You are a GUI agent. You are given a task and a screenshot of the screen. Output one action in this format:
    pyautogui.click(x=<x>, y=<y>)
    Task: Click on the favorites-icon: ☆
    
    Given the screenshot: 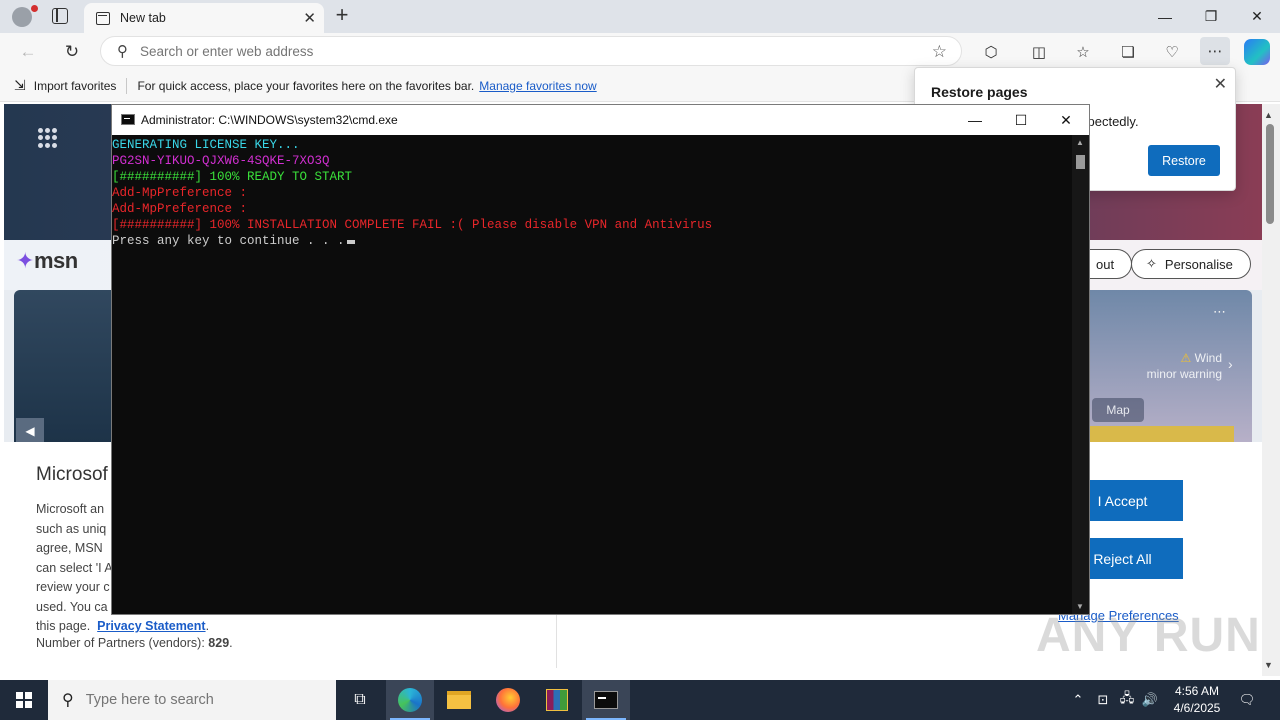 What is the action you would take?
    pyautogui.click(x=1083, y=52)
    